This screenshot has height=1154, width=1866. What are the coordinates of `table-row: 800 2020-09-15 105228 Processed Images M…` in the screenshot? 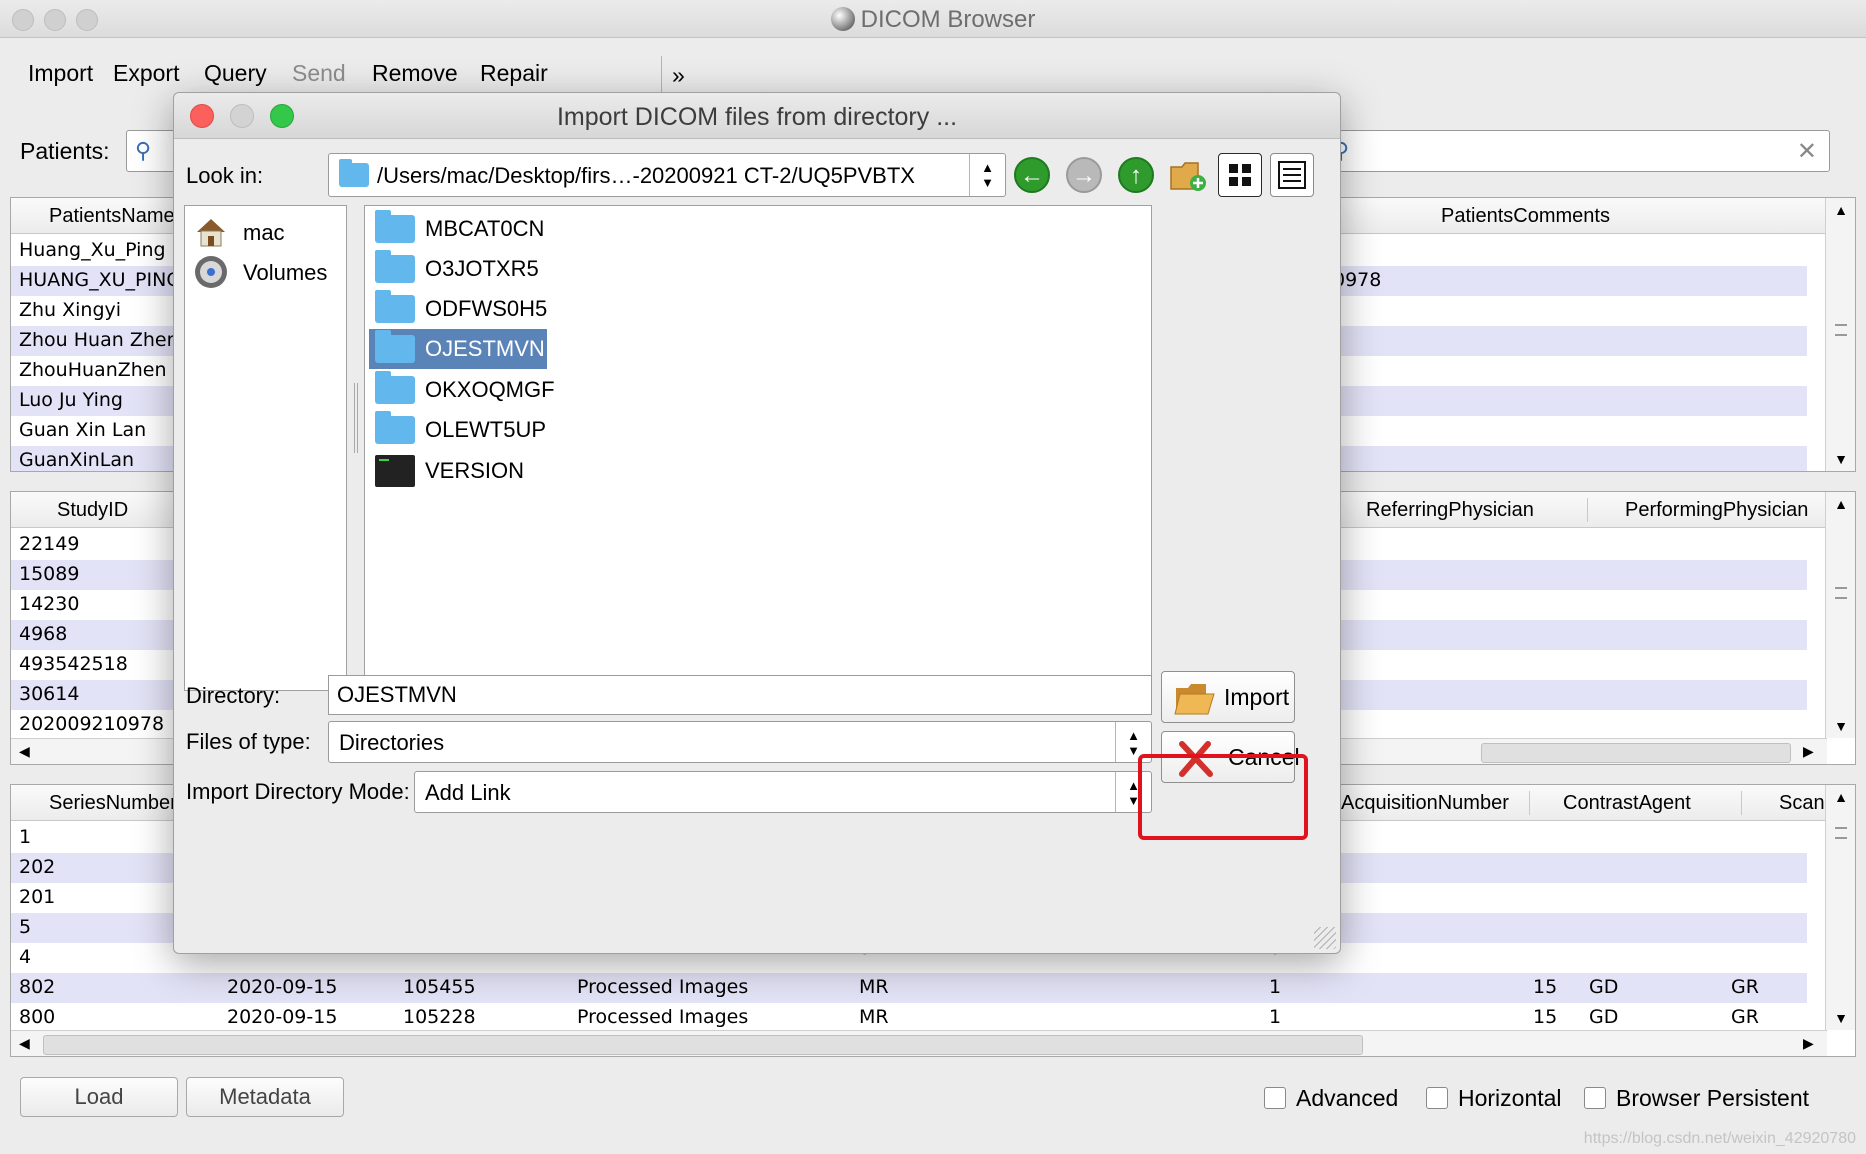 It's located at (909, 1018).